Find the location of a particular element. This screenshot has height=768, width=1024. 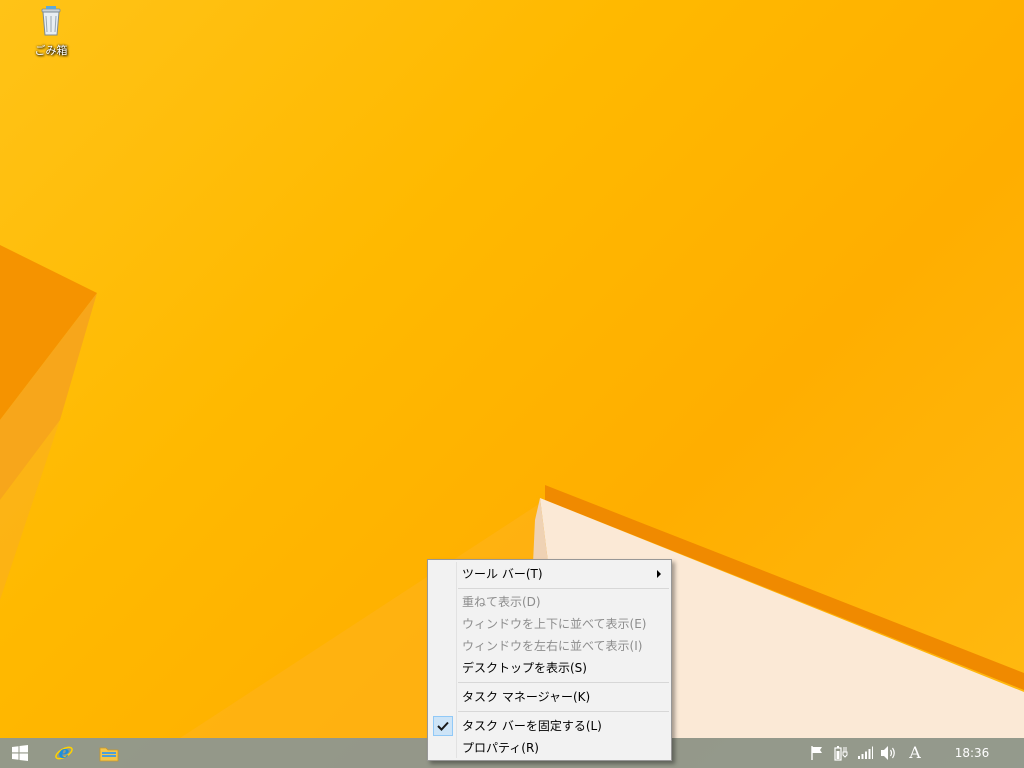

menu-item-label: タスク マネージャー(K) is located at coordinates (526, 697).